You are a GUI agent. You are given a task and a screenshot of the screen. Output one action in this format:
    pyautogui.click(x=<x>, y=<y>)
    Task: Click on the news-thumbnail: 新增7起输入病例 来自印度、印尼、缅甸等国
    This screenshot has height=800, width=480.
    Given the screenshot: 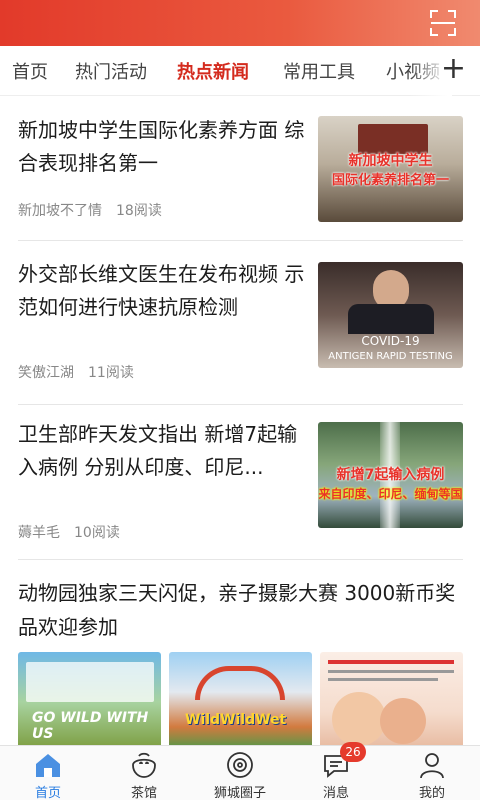 What is the action you would take?
    pyautogui.click(x=390, y=475)
    